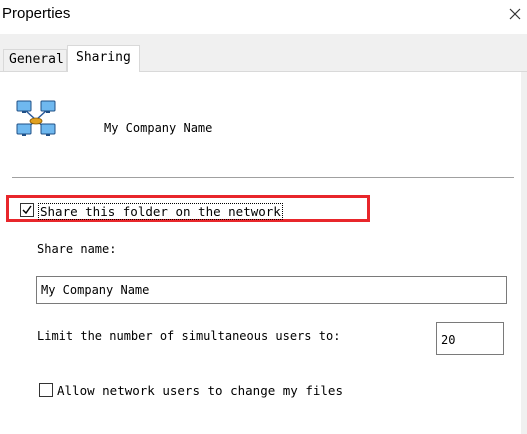  What do you see at coordinates (524, 253) in the screenshot?
I see `scrollbar` at bounding box center [524, 253].